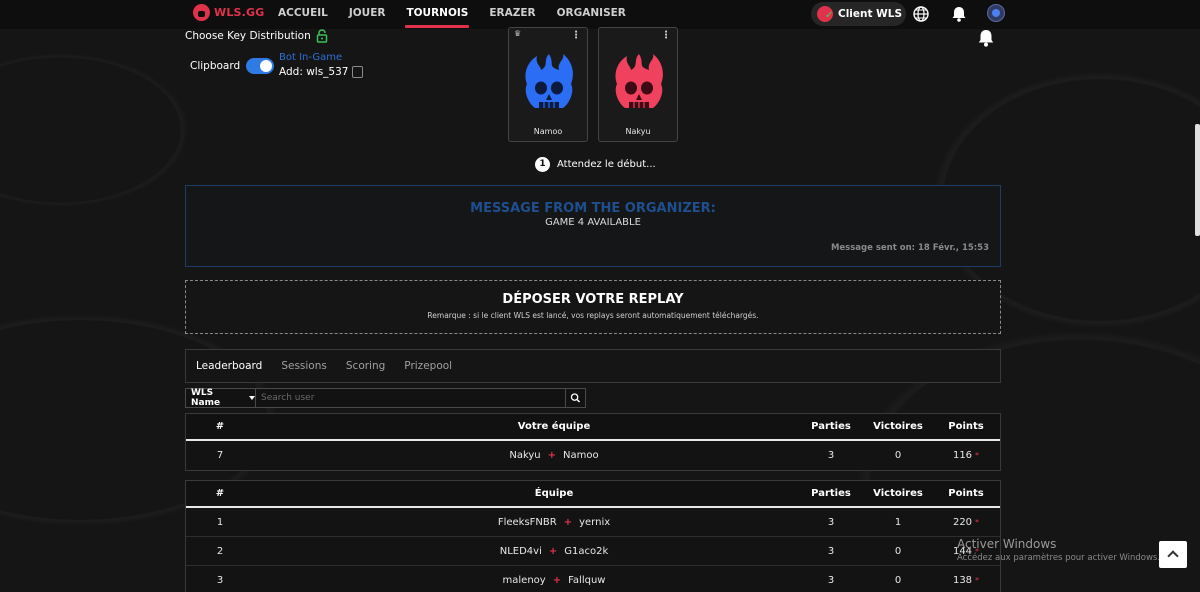 Image resolution: width=1200 pixels, height=592 pixels. What do you see at coordinates (512, 14) in the screenshot?
I see `nav-link-erazer: ERAZER` at bounding box center [512, 14].